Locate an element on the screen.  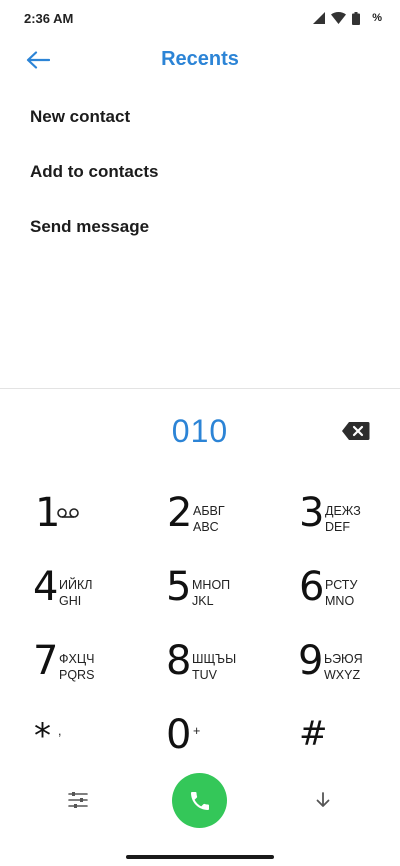
key-letters-cyrillic: ДЕЖЗ is located at coordinates (343, 511).